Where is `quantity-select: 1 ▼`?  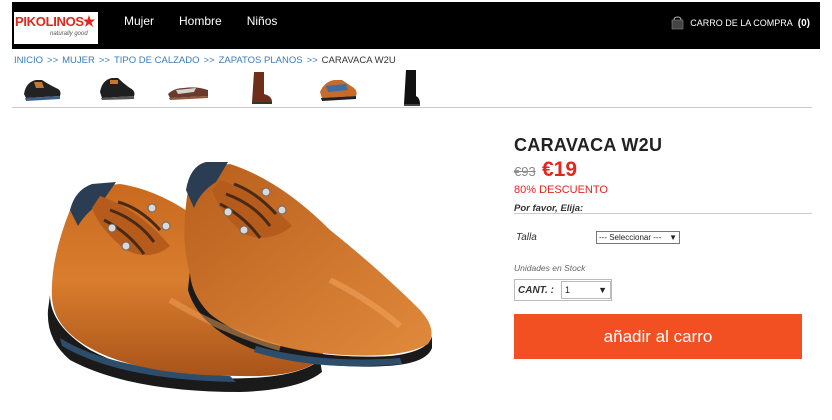
quantity-select: 1 ▼ is located at coordinates (586, 290).